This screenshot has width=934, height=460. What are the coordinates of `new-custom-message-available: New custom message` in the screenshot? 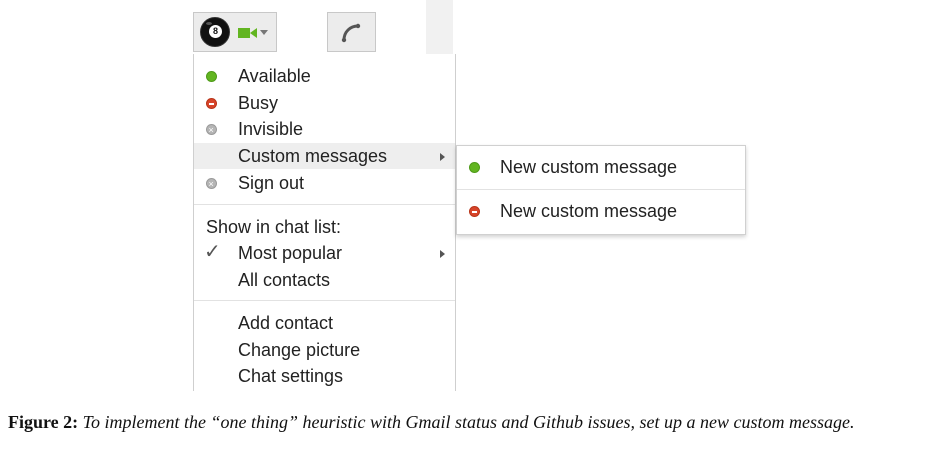 It's located at (601, 167).